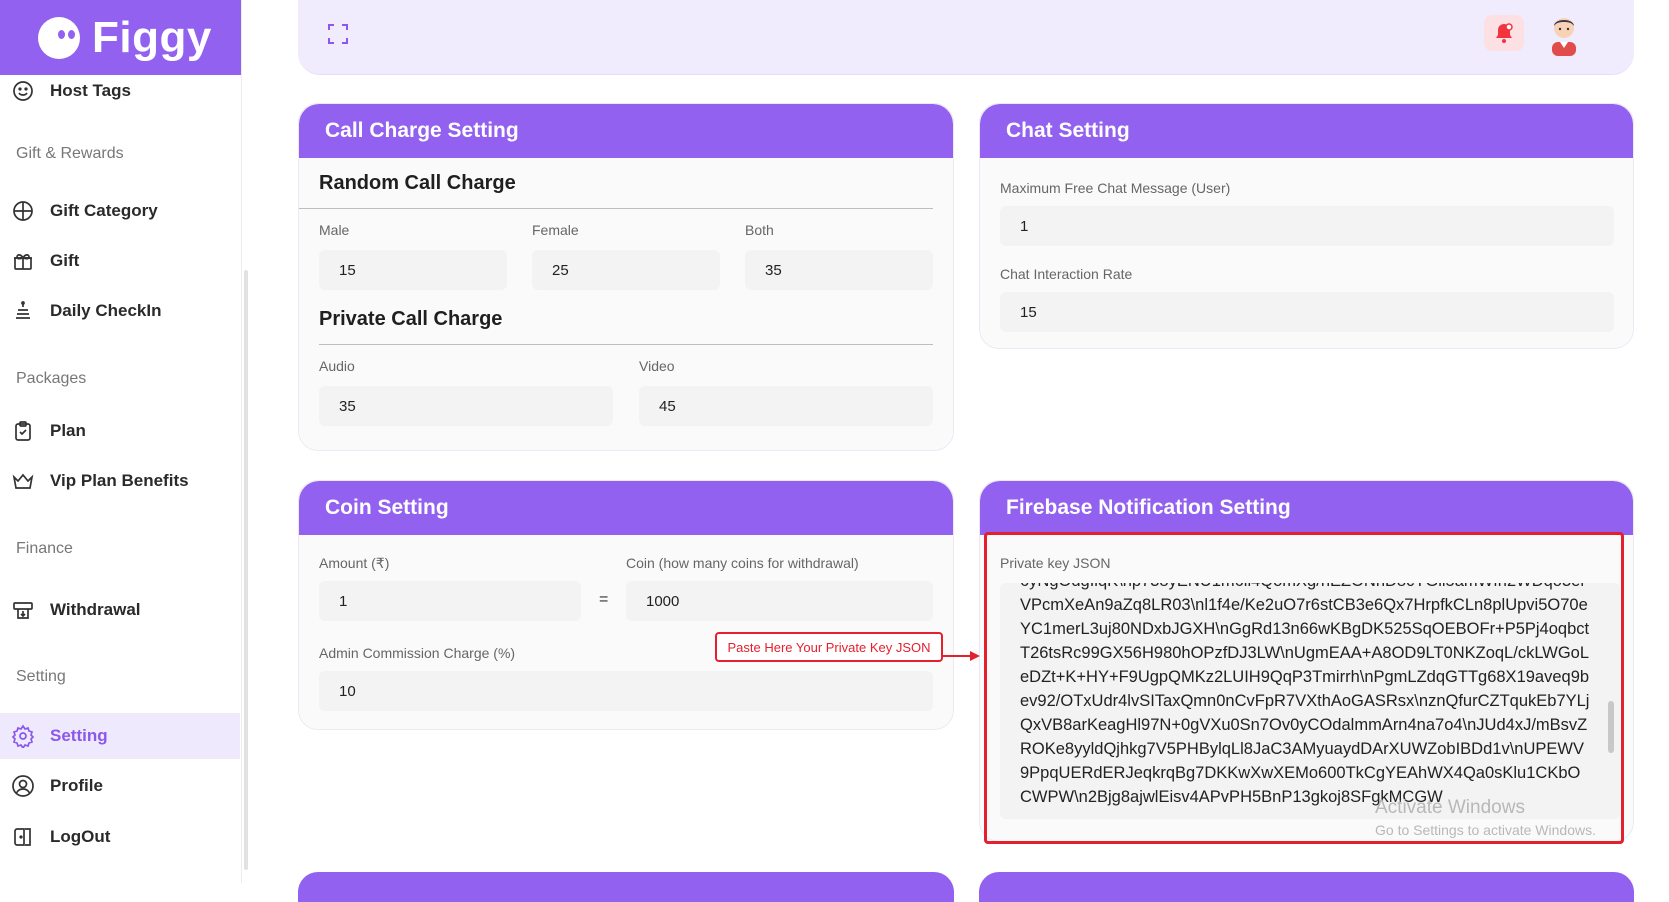 The image size is (1669, 902). What do you see at coordinates (961, 656) in the screenshot?
I see `annotation-arrow-icon` at bounding box center [961, 656].